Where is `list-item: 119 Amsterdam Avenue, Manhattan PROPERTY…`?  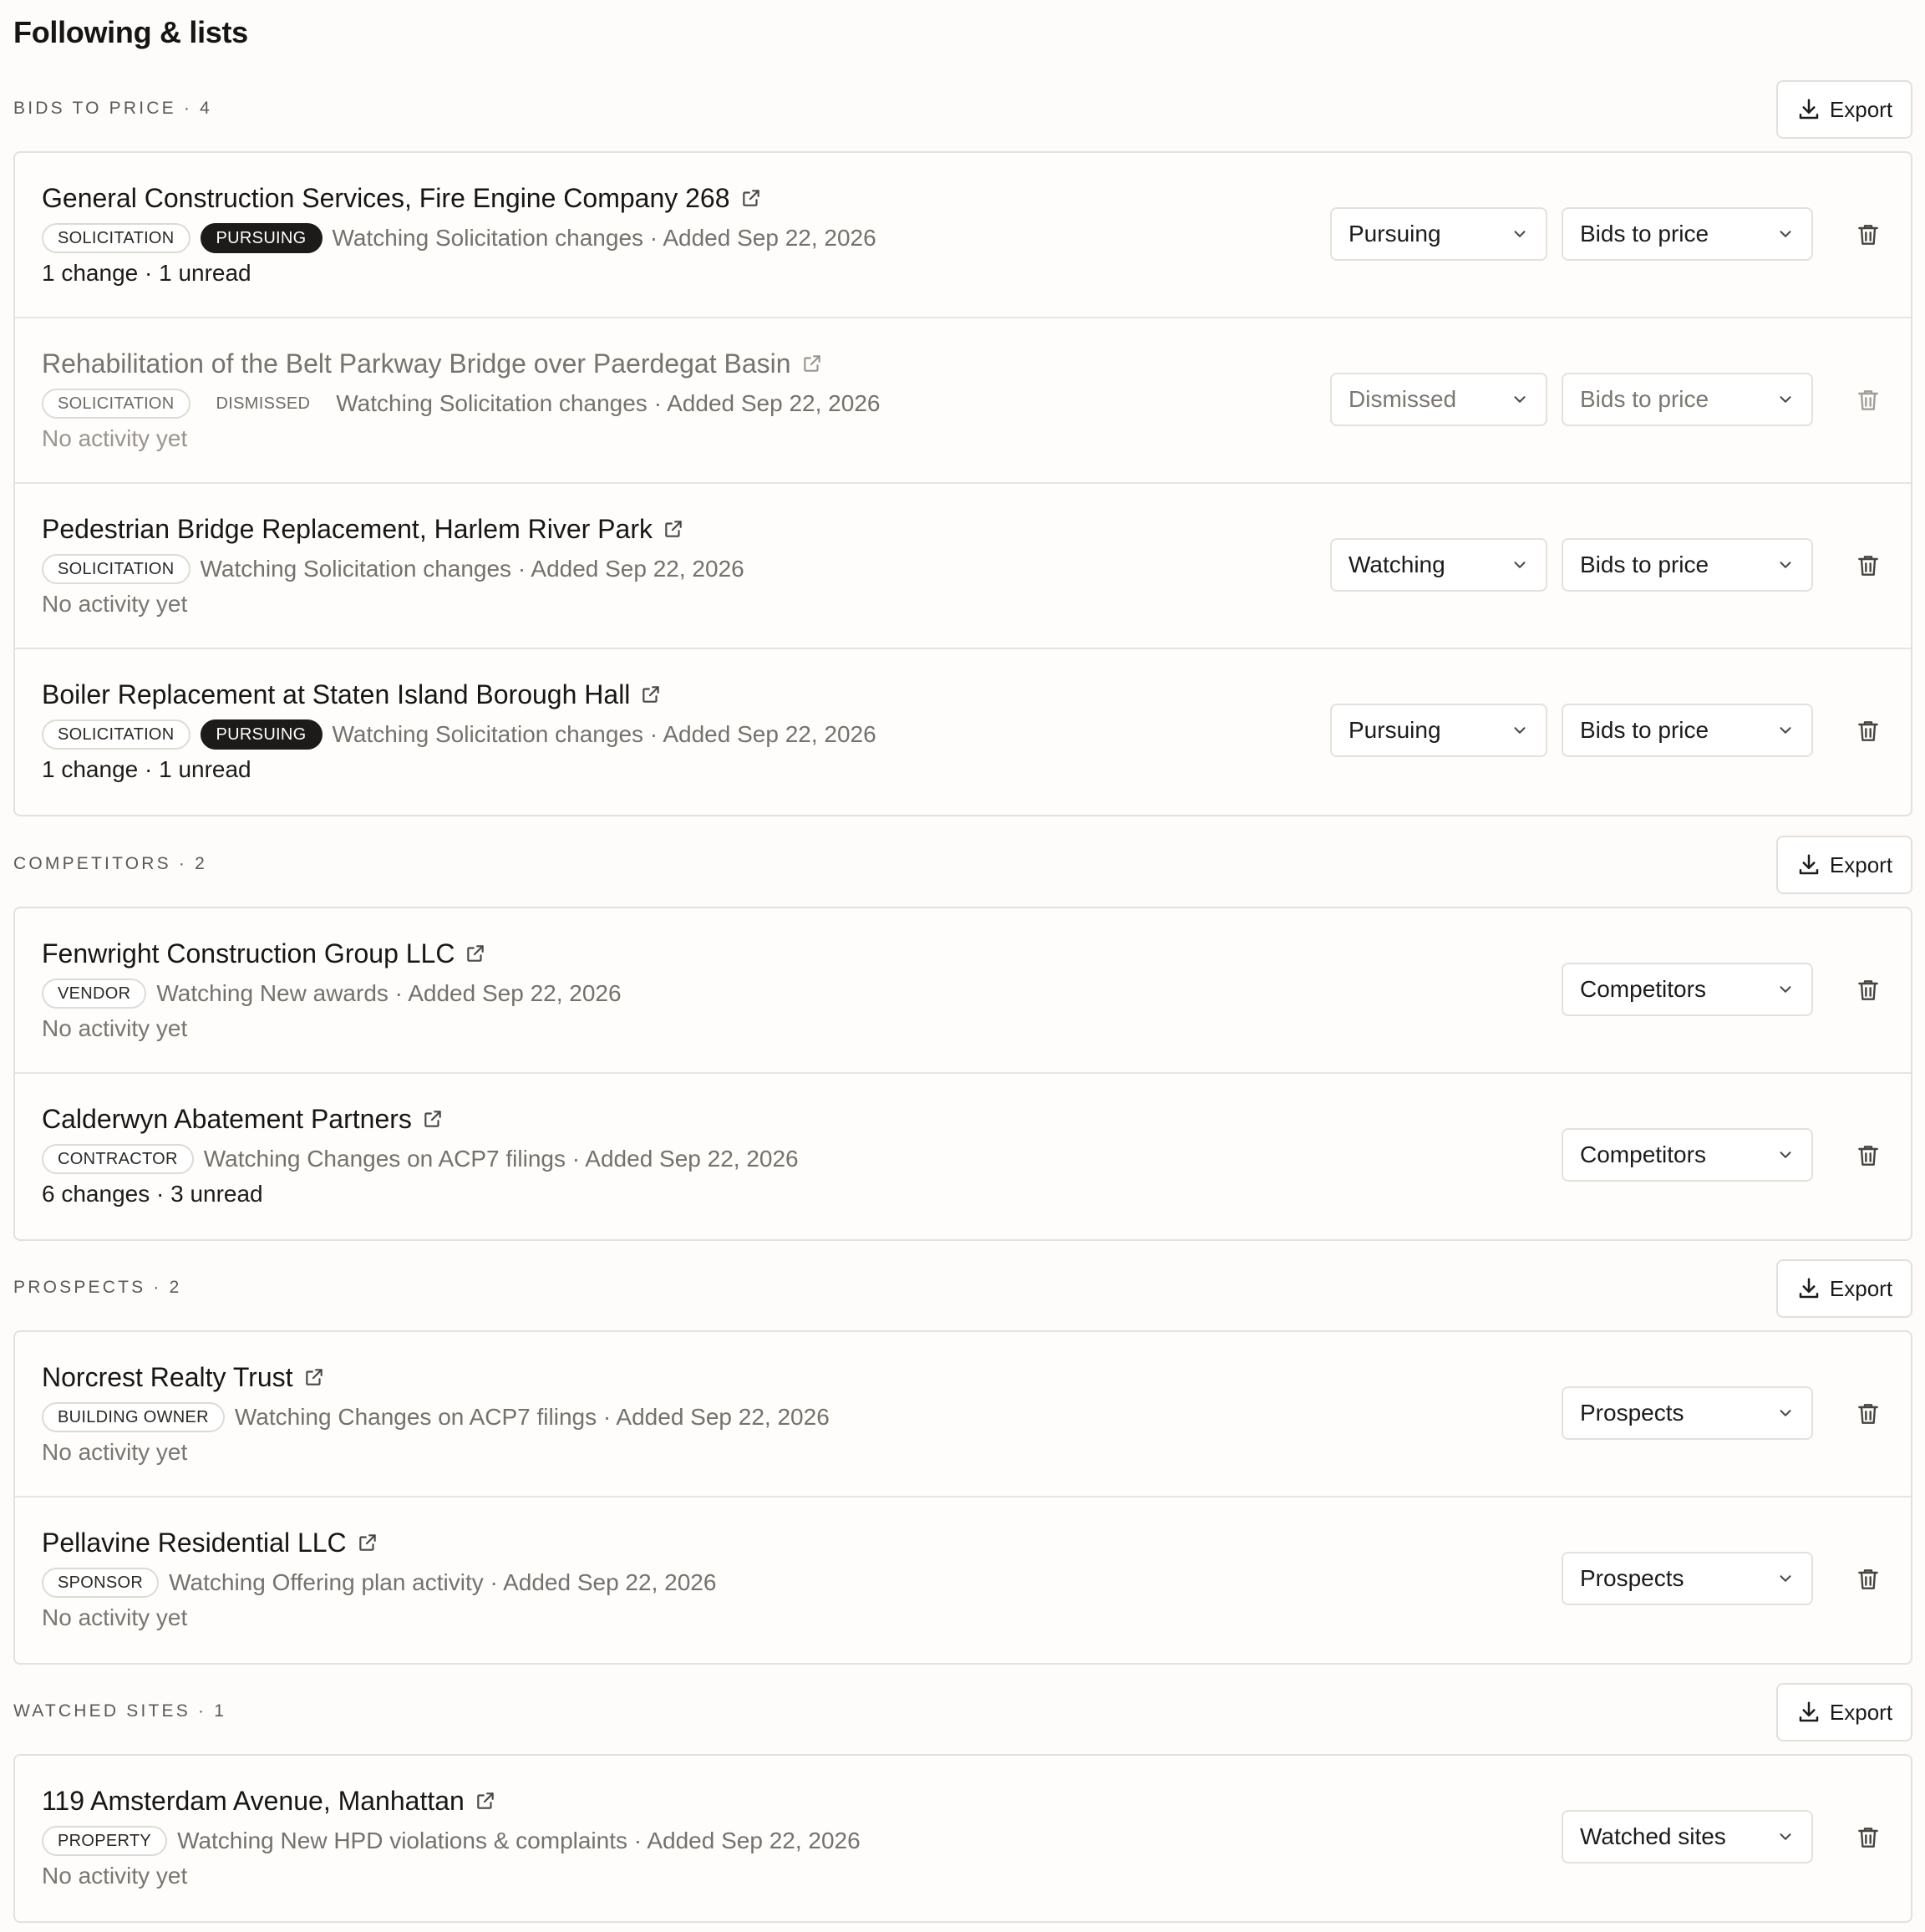
list-item: 119 Amsterdam Avenue, Manhattan PROPERTY… is located at coordinates (963, 1838).